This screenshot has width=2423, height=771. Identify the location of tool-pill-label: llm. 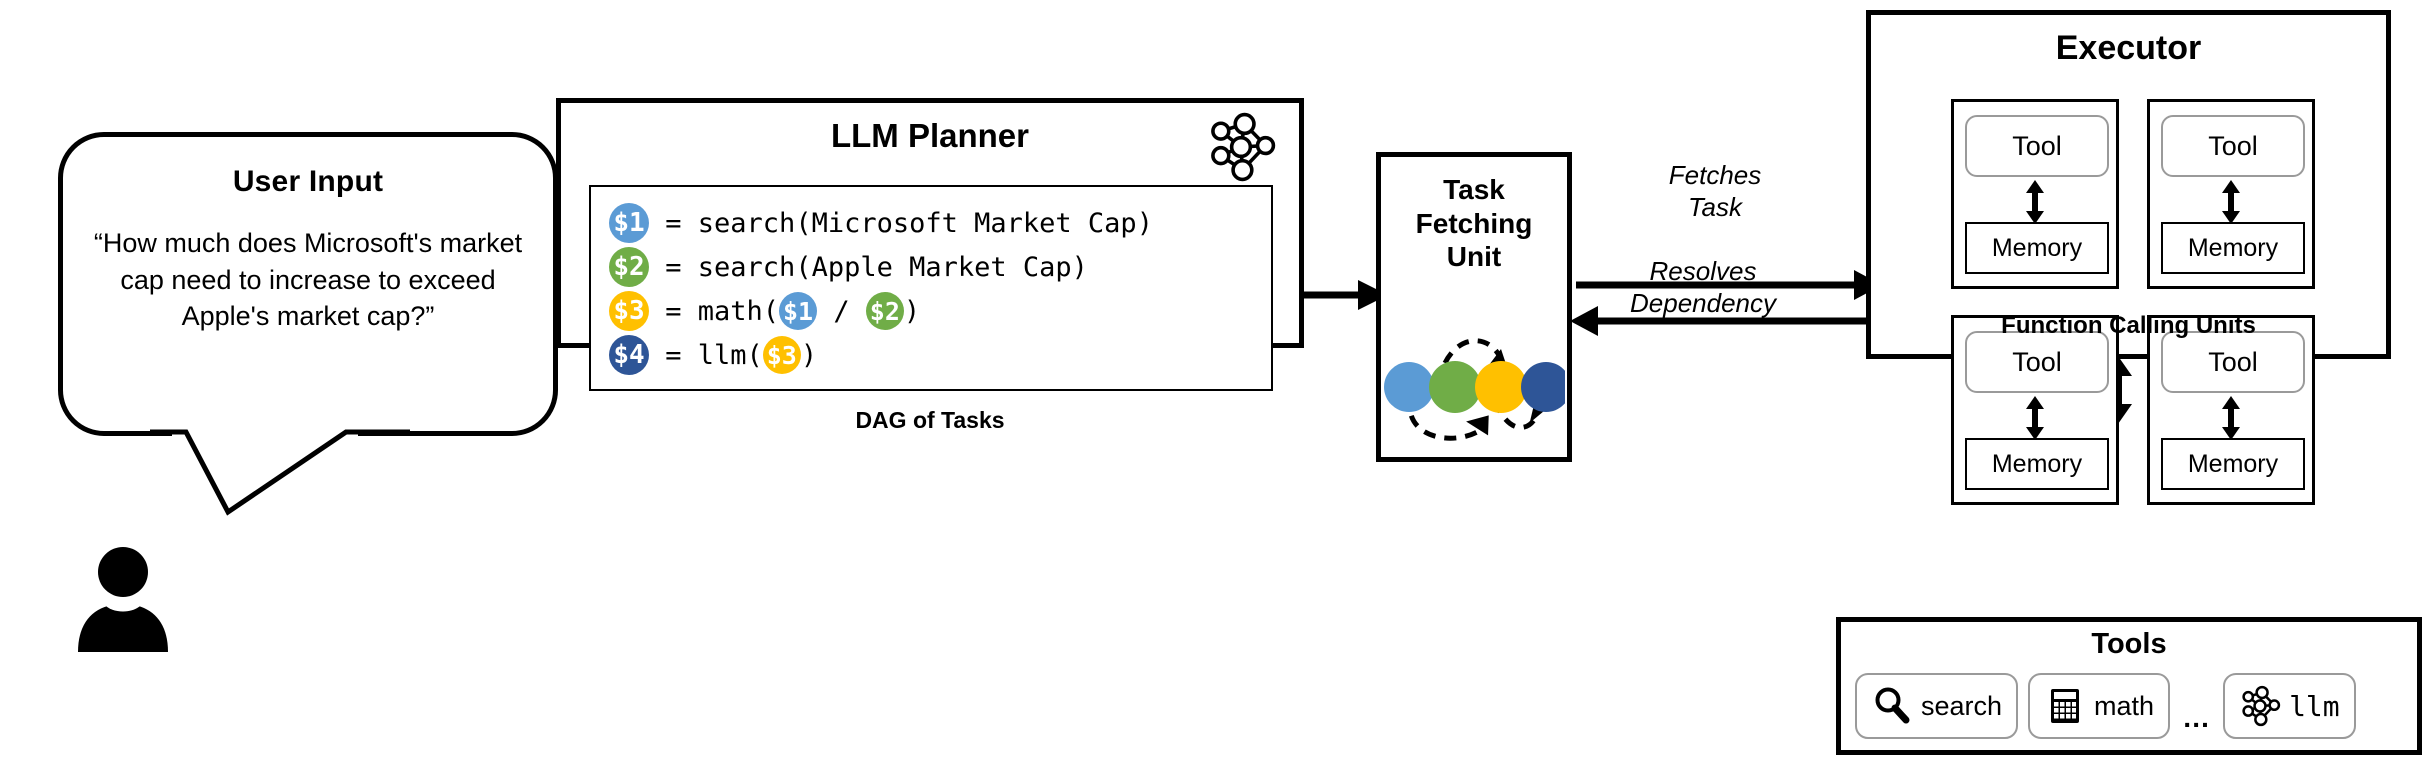
(2314, 706).